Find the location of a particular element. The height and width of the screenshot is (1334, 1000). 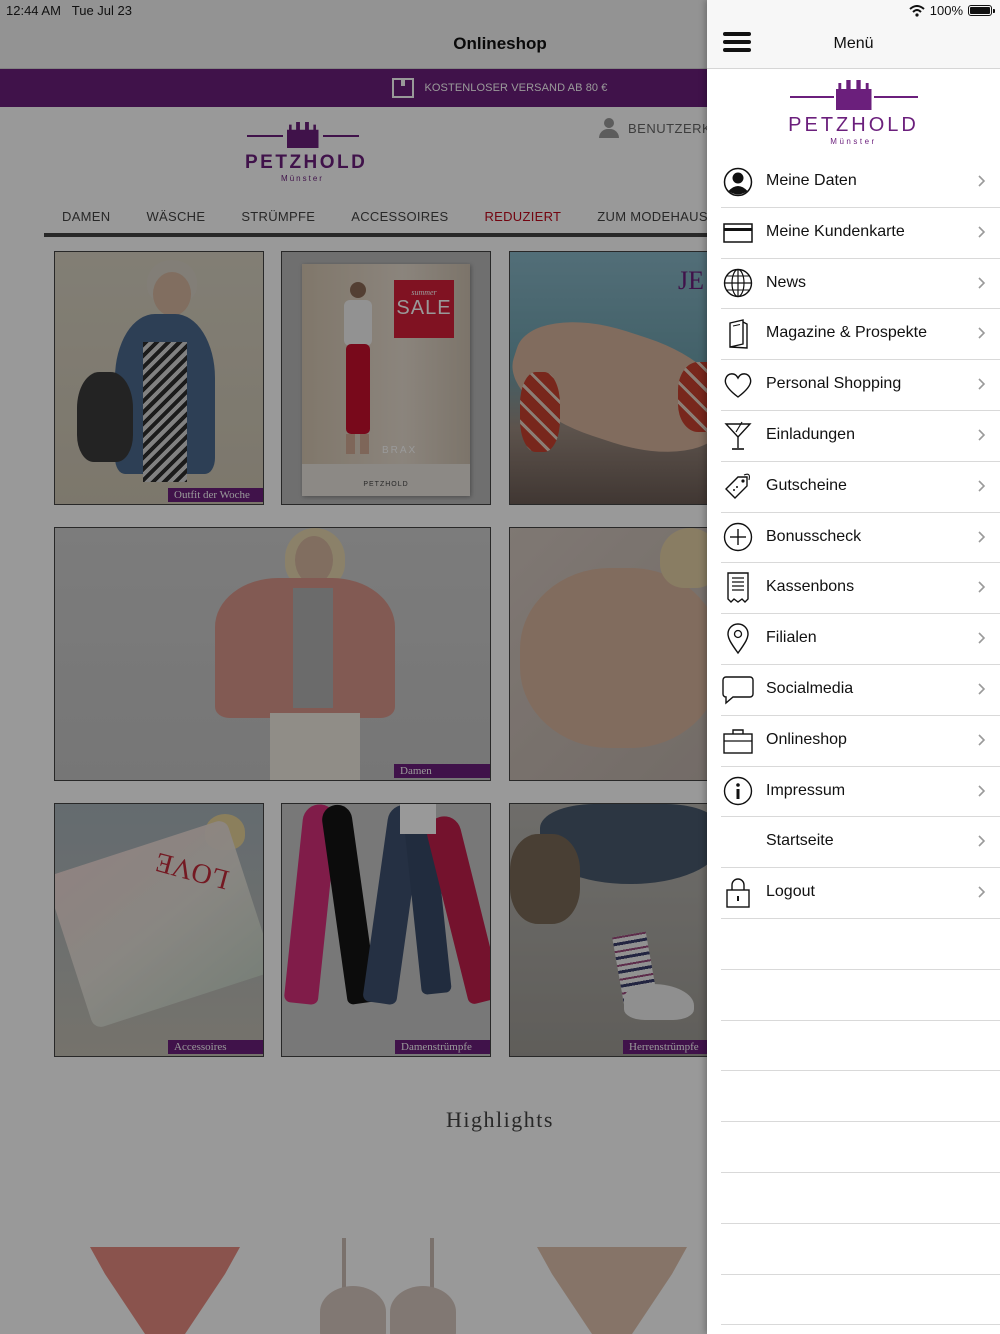

menu-item-impressum: Impressum is located at coordinates (860, 792).